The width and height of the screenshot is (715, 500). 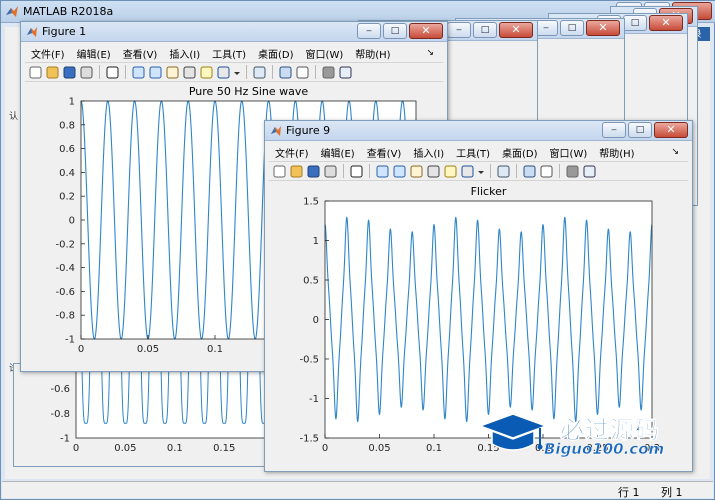 I want to click on y-tick-label: -0.2, so click(x=65, y=244).